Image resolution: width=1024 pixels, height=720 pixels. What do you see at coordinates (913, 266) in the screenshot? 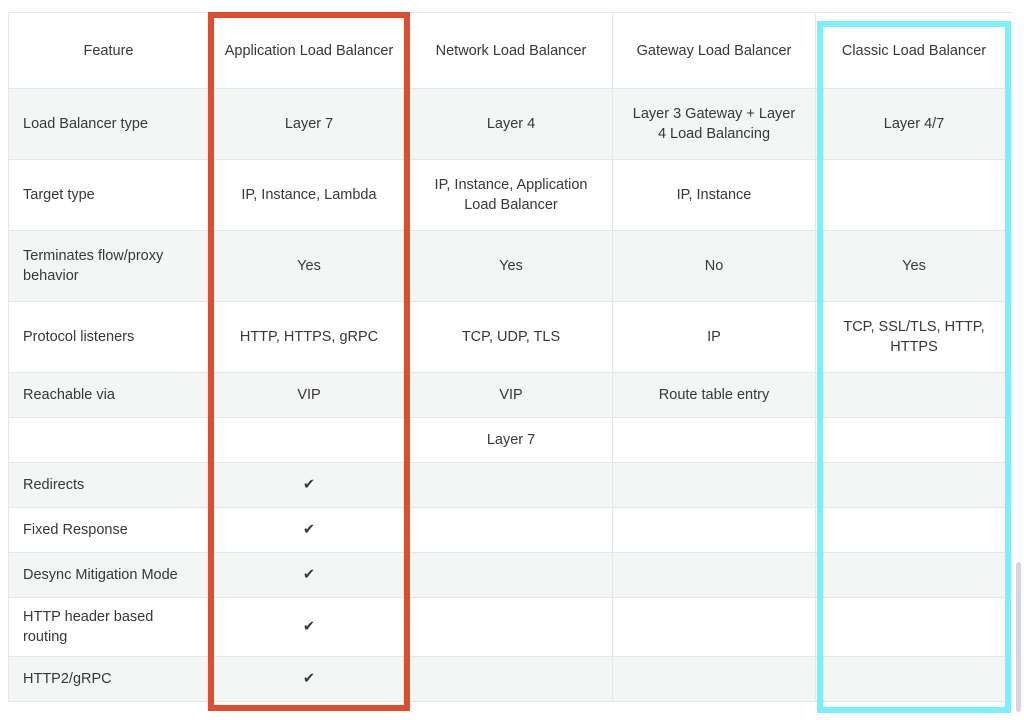
I see `cell-clb: Yes` at bounding box center [913, 266].